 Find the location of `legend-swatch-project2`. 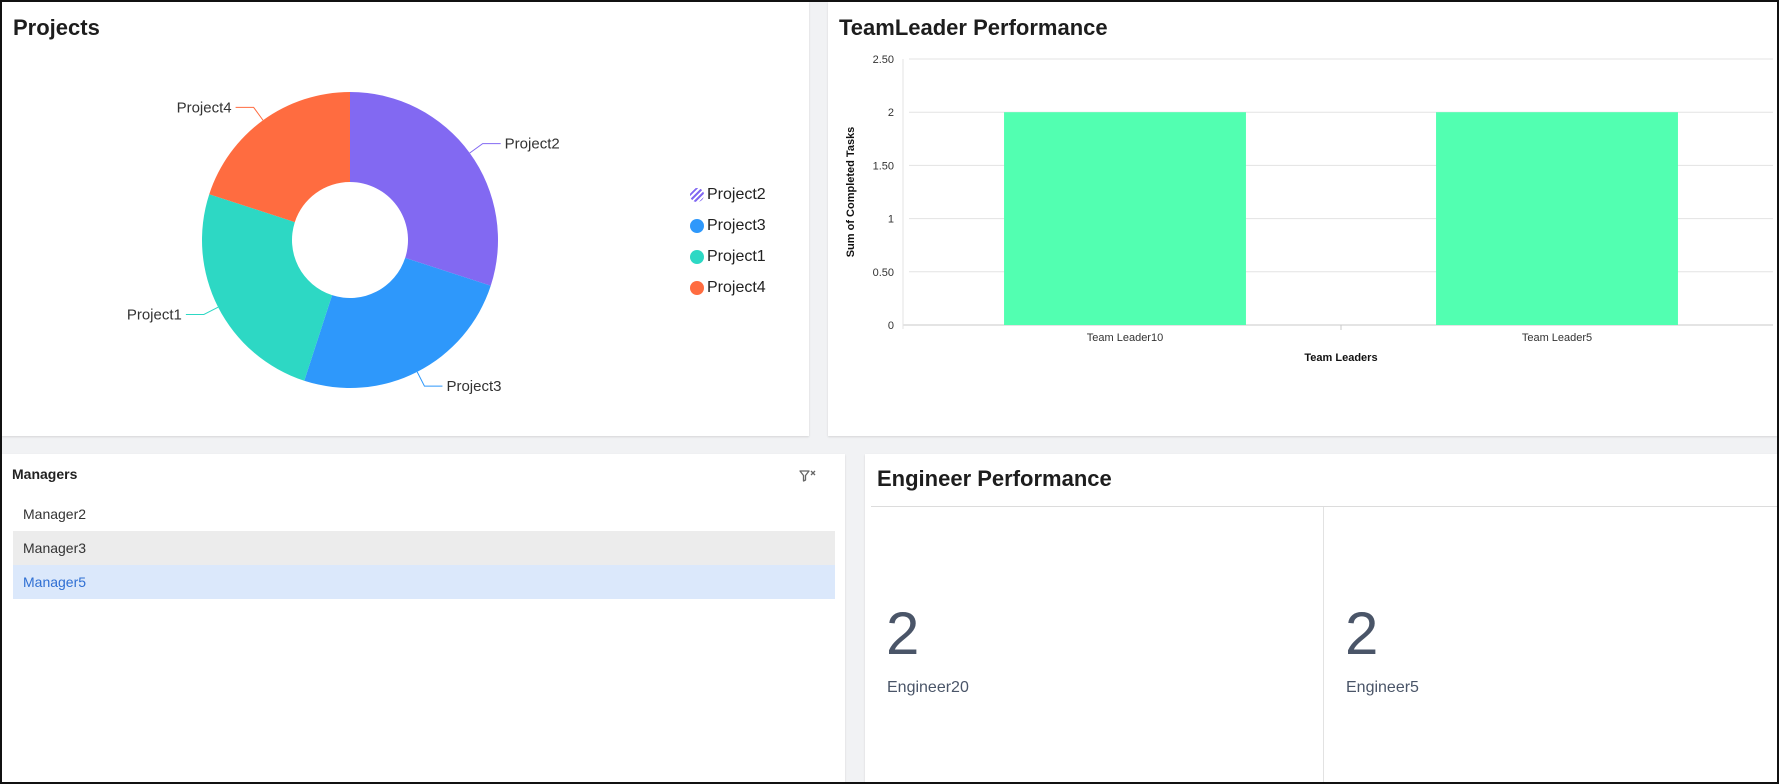

legend-swatch-project2 is located at coordinates (697, 194).